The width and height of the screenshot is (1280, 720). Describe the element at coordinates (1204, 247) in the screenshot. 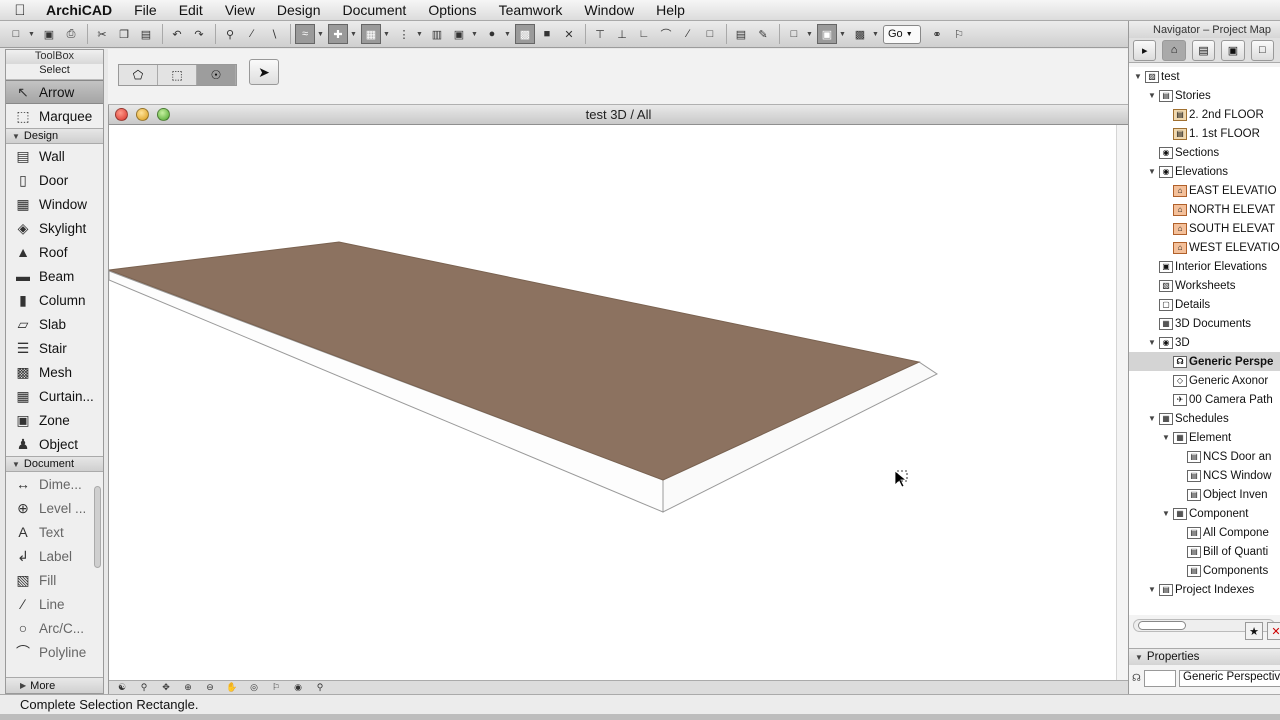

I see `tree-item: ⌂ WEST ELEVATIO` at that location.